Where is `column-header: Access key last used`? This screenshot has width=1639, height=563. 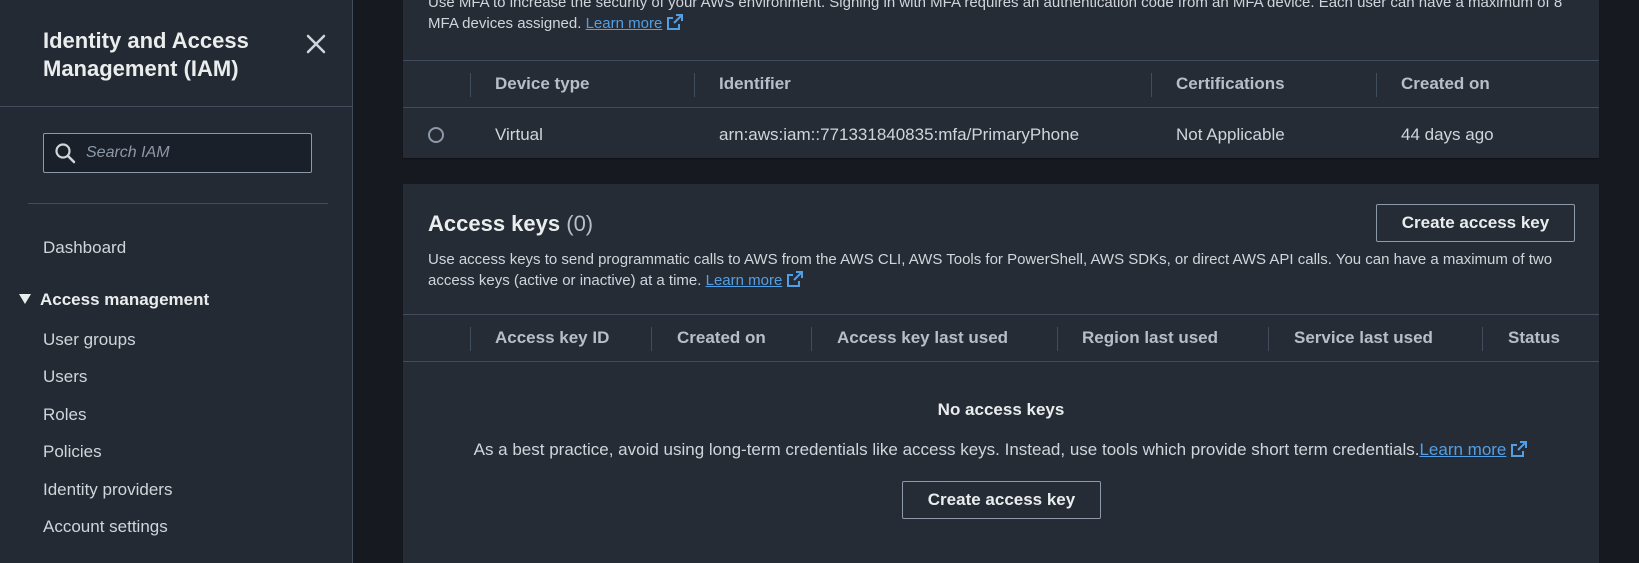
column-header: Access key last used is located at coordinates (922, 338).